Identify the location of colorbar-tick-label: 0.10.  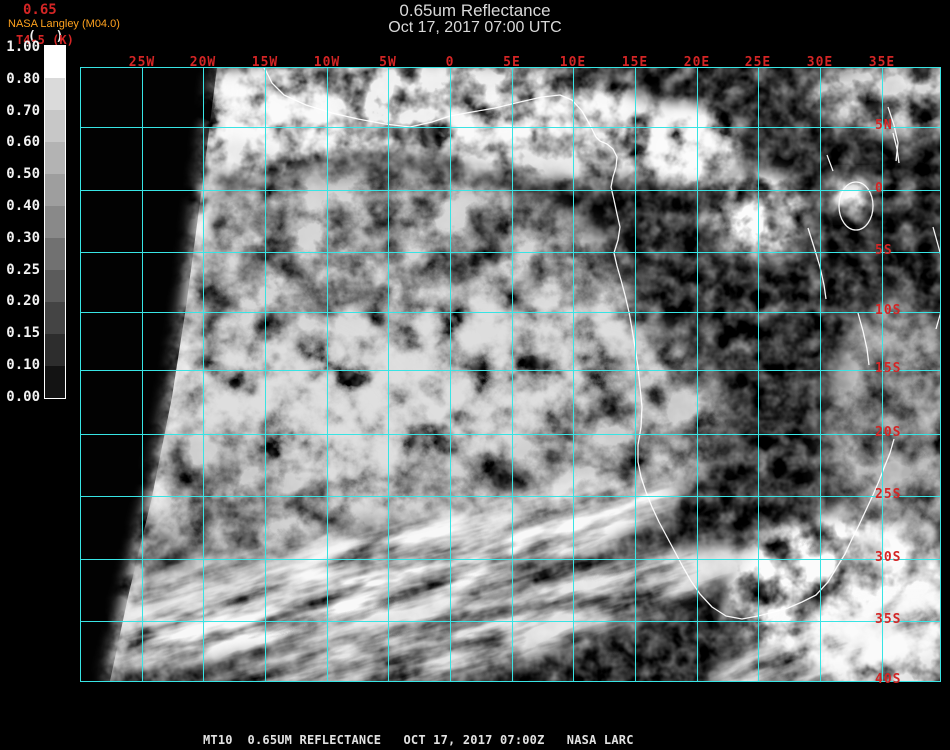
(23, 365).